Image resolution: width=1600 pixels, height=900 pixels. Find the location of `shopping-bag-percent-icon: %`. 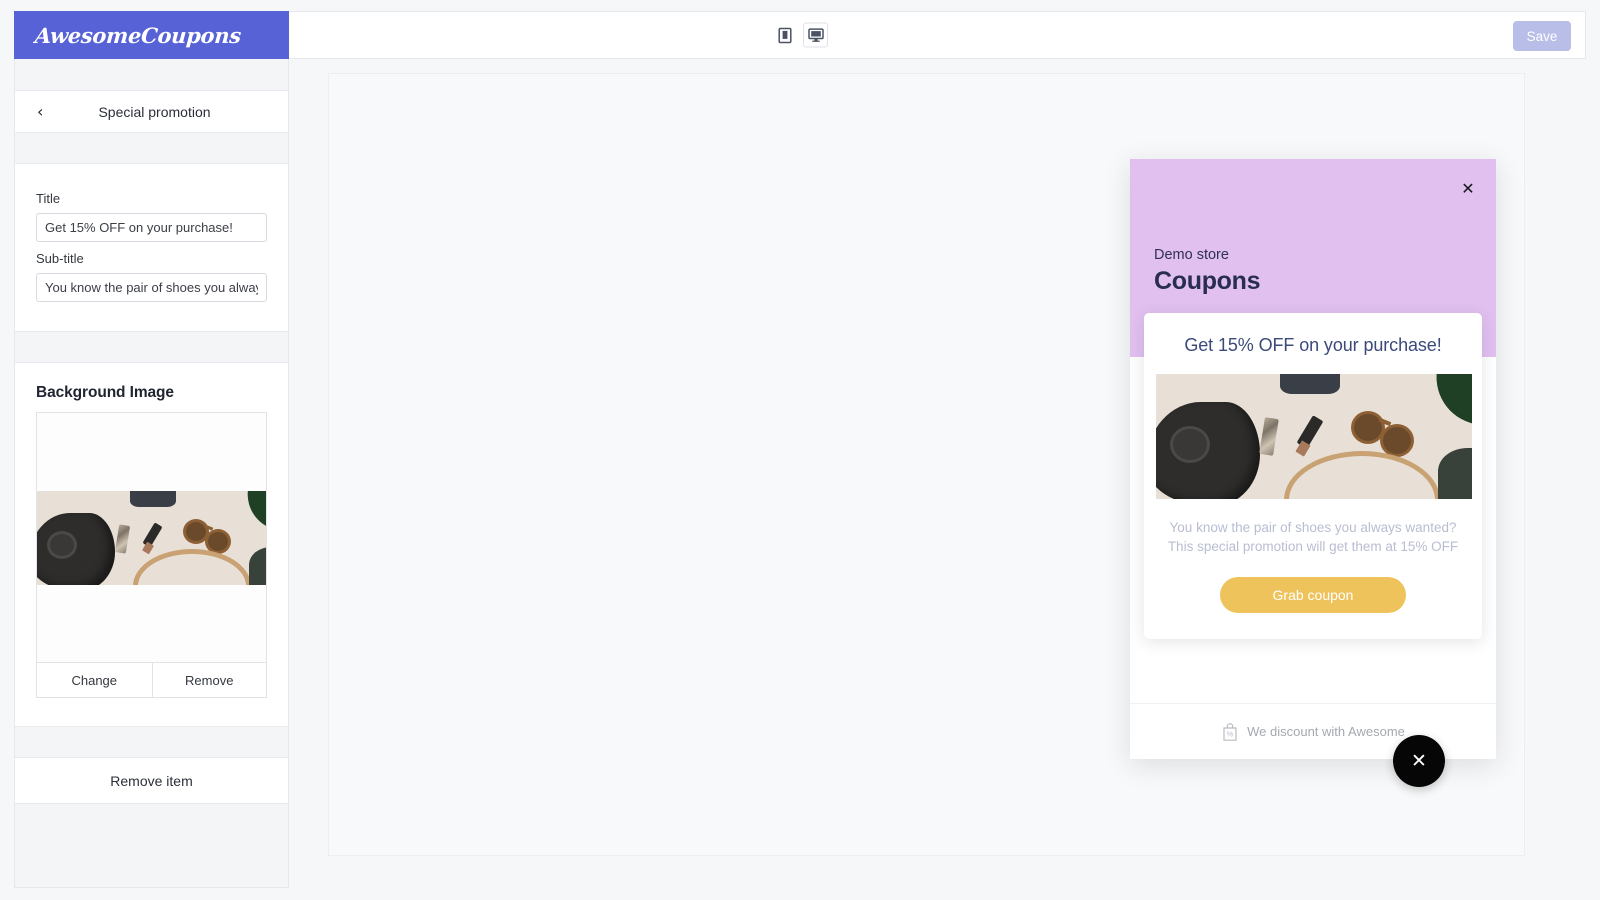

shopping-bag-percent-icon: % is located at coordinates (1230, 731).